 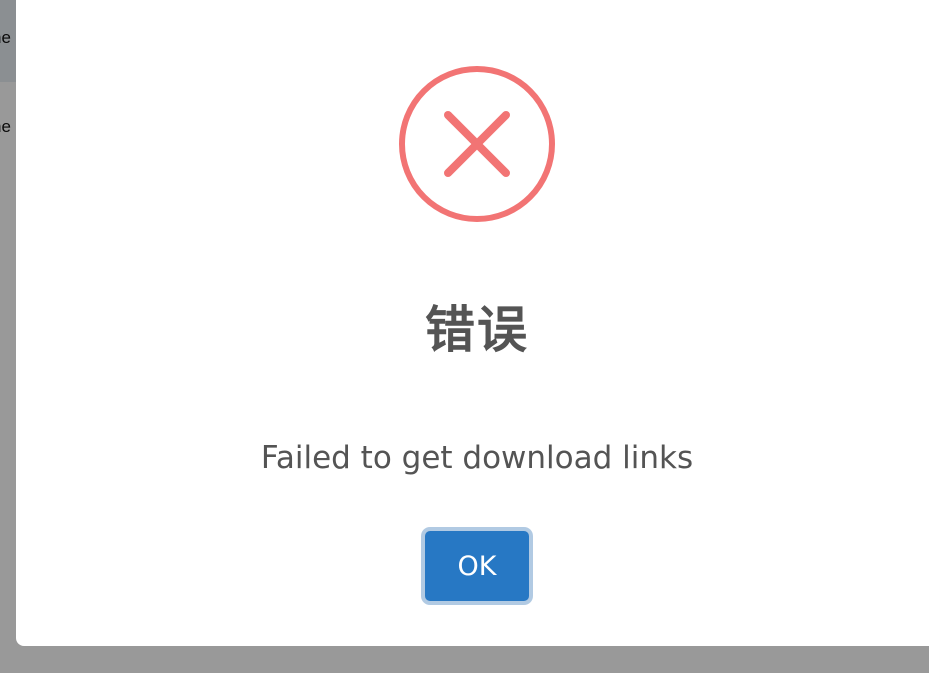 I want to click on dialog-message: Failed to get download links, so click(x=477, y=458).